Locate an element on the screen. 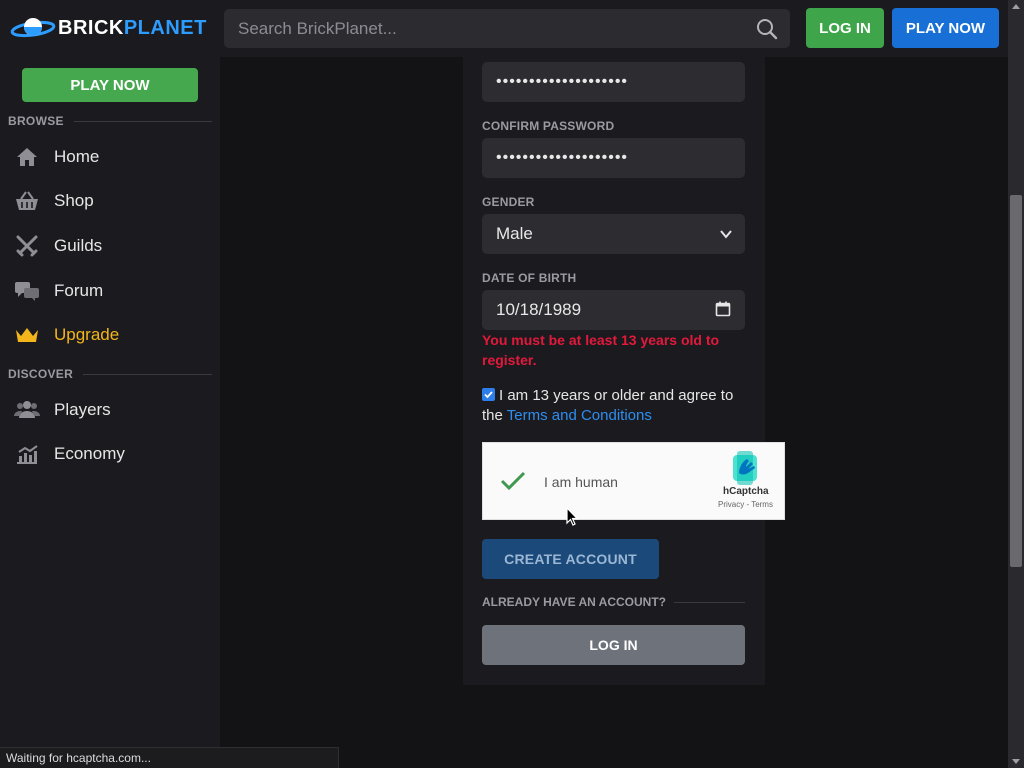  top-navbar: BRICKPLANET LOG IN PLAY NOW is located at coordinates (504, 28).